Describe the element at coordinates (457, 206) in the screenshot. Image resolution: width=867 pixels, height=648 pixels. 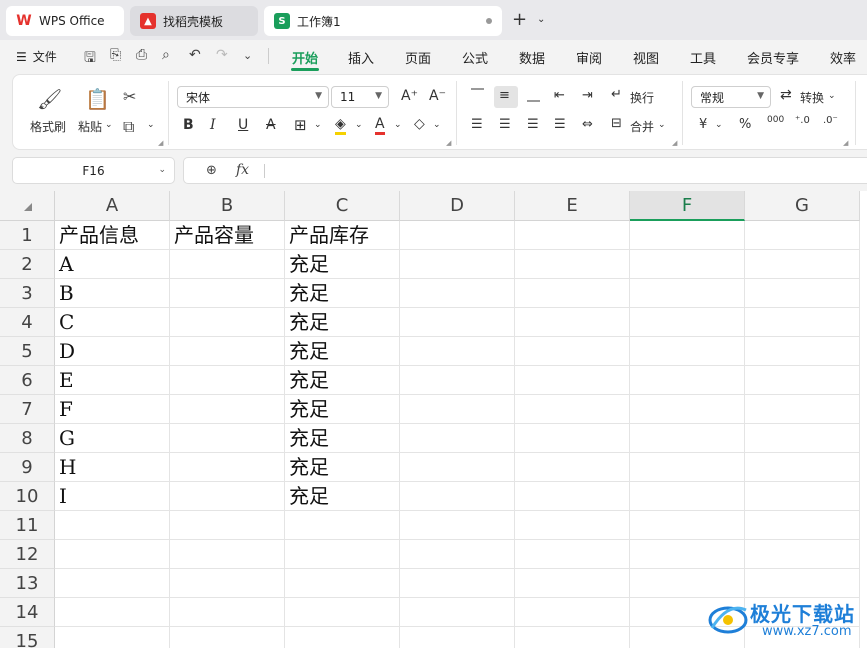
I see `column-header-d: D` at that location.